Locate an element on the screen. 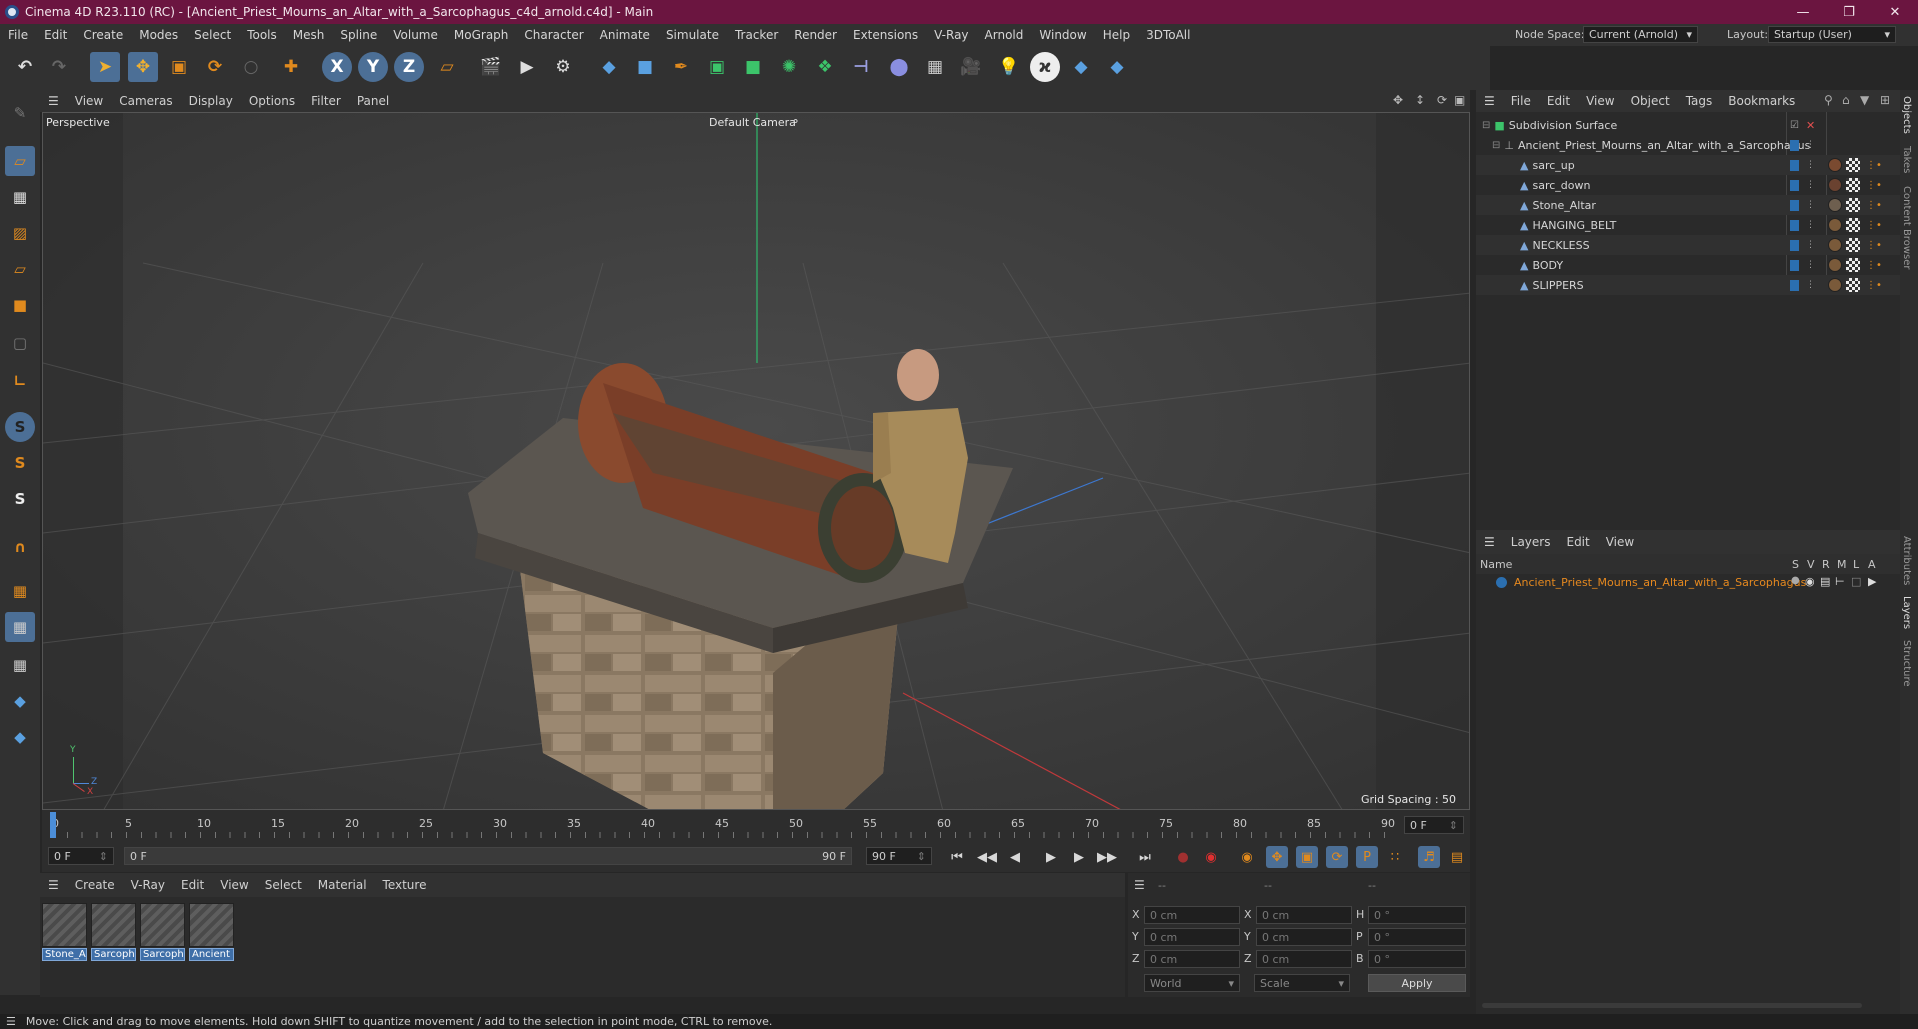  object-row: ⊟ ■ Subdivision Surface ☑ ✕ is located at coordinates (1688, 125).